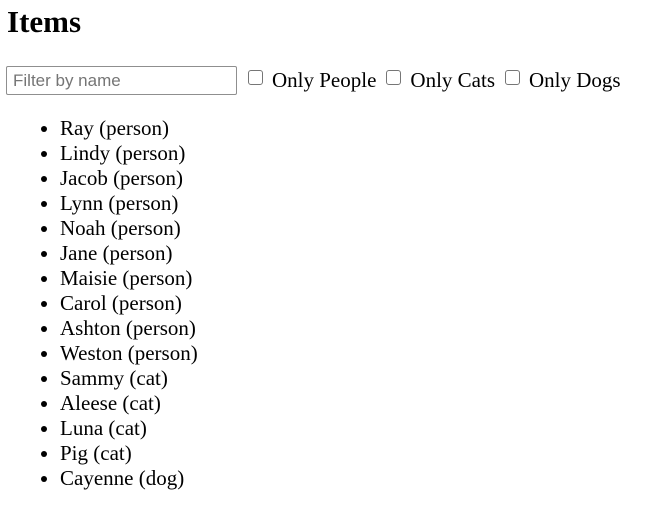 This screenshot has height=511, width=650. Describe the element at coordinates (129, 253) in the screenshot. I see `list-item: Jane (person)` at that location.